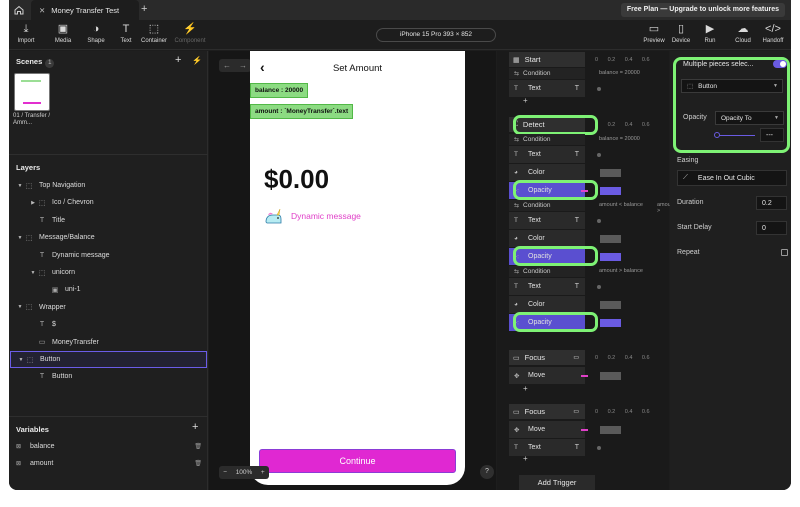 The width and height of the screenshot is (800, 507). Describe the element at coordinates (749, 118) in the screenshot. I see `opacity-select: Opacity To ▼` at that location.